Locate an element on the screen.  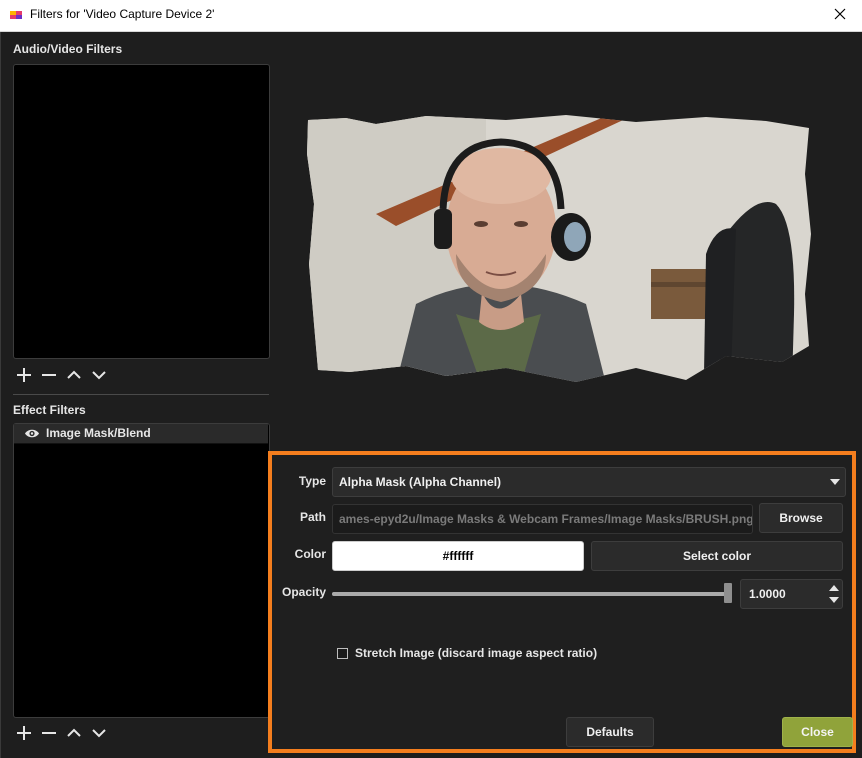
effect-filters-list is located at coordinates (141, 570).